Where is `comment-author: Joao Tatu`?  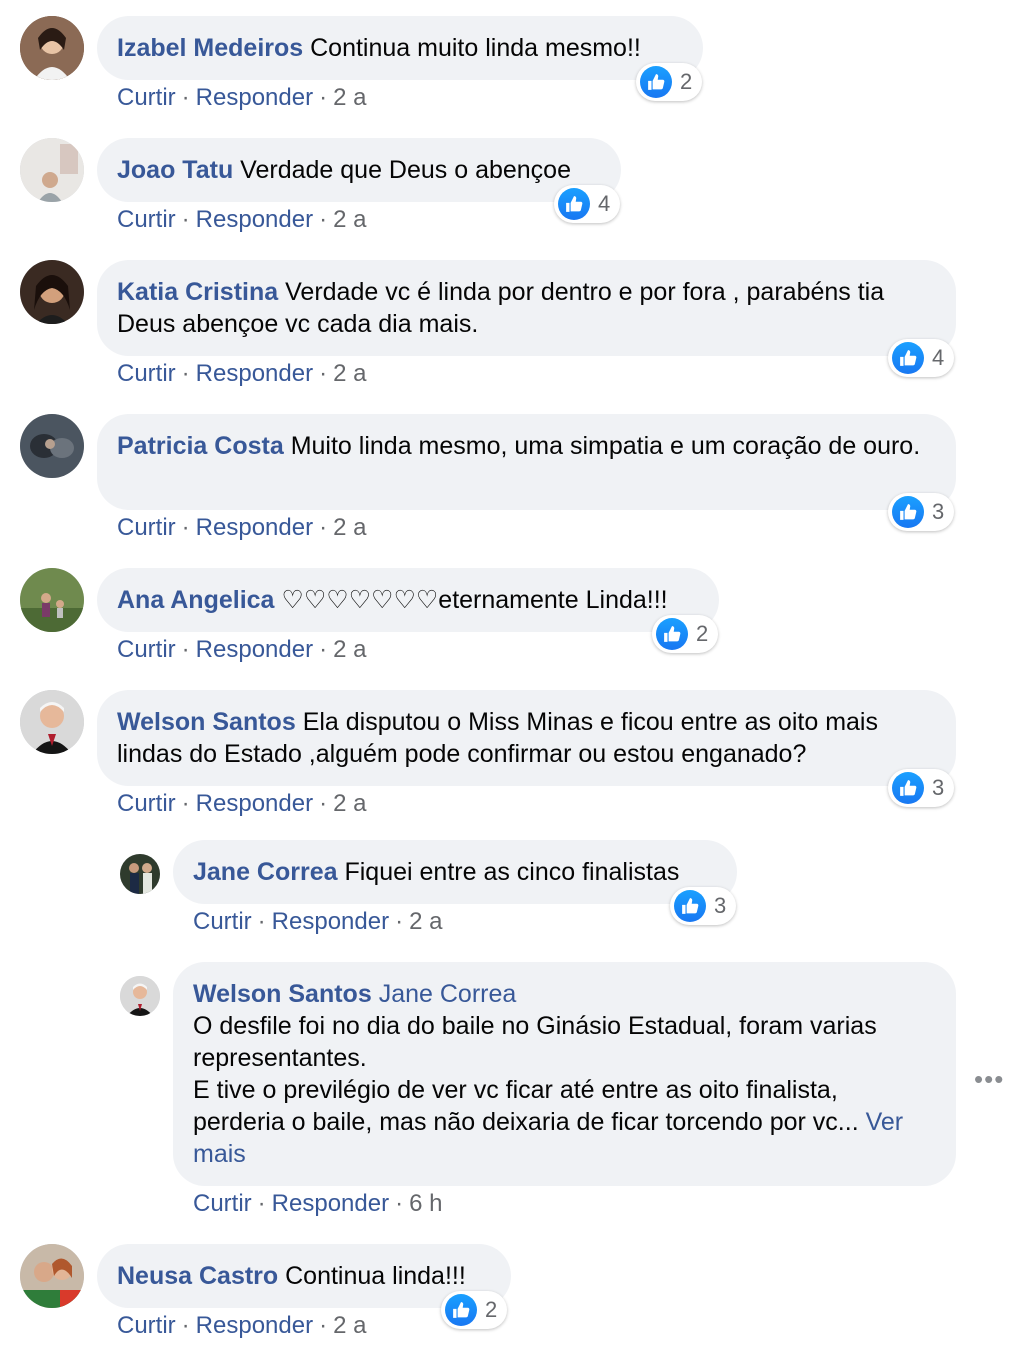
comment-author: Joao Tatu is located at coordinates (175, 170).